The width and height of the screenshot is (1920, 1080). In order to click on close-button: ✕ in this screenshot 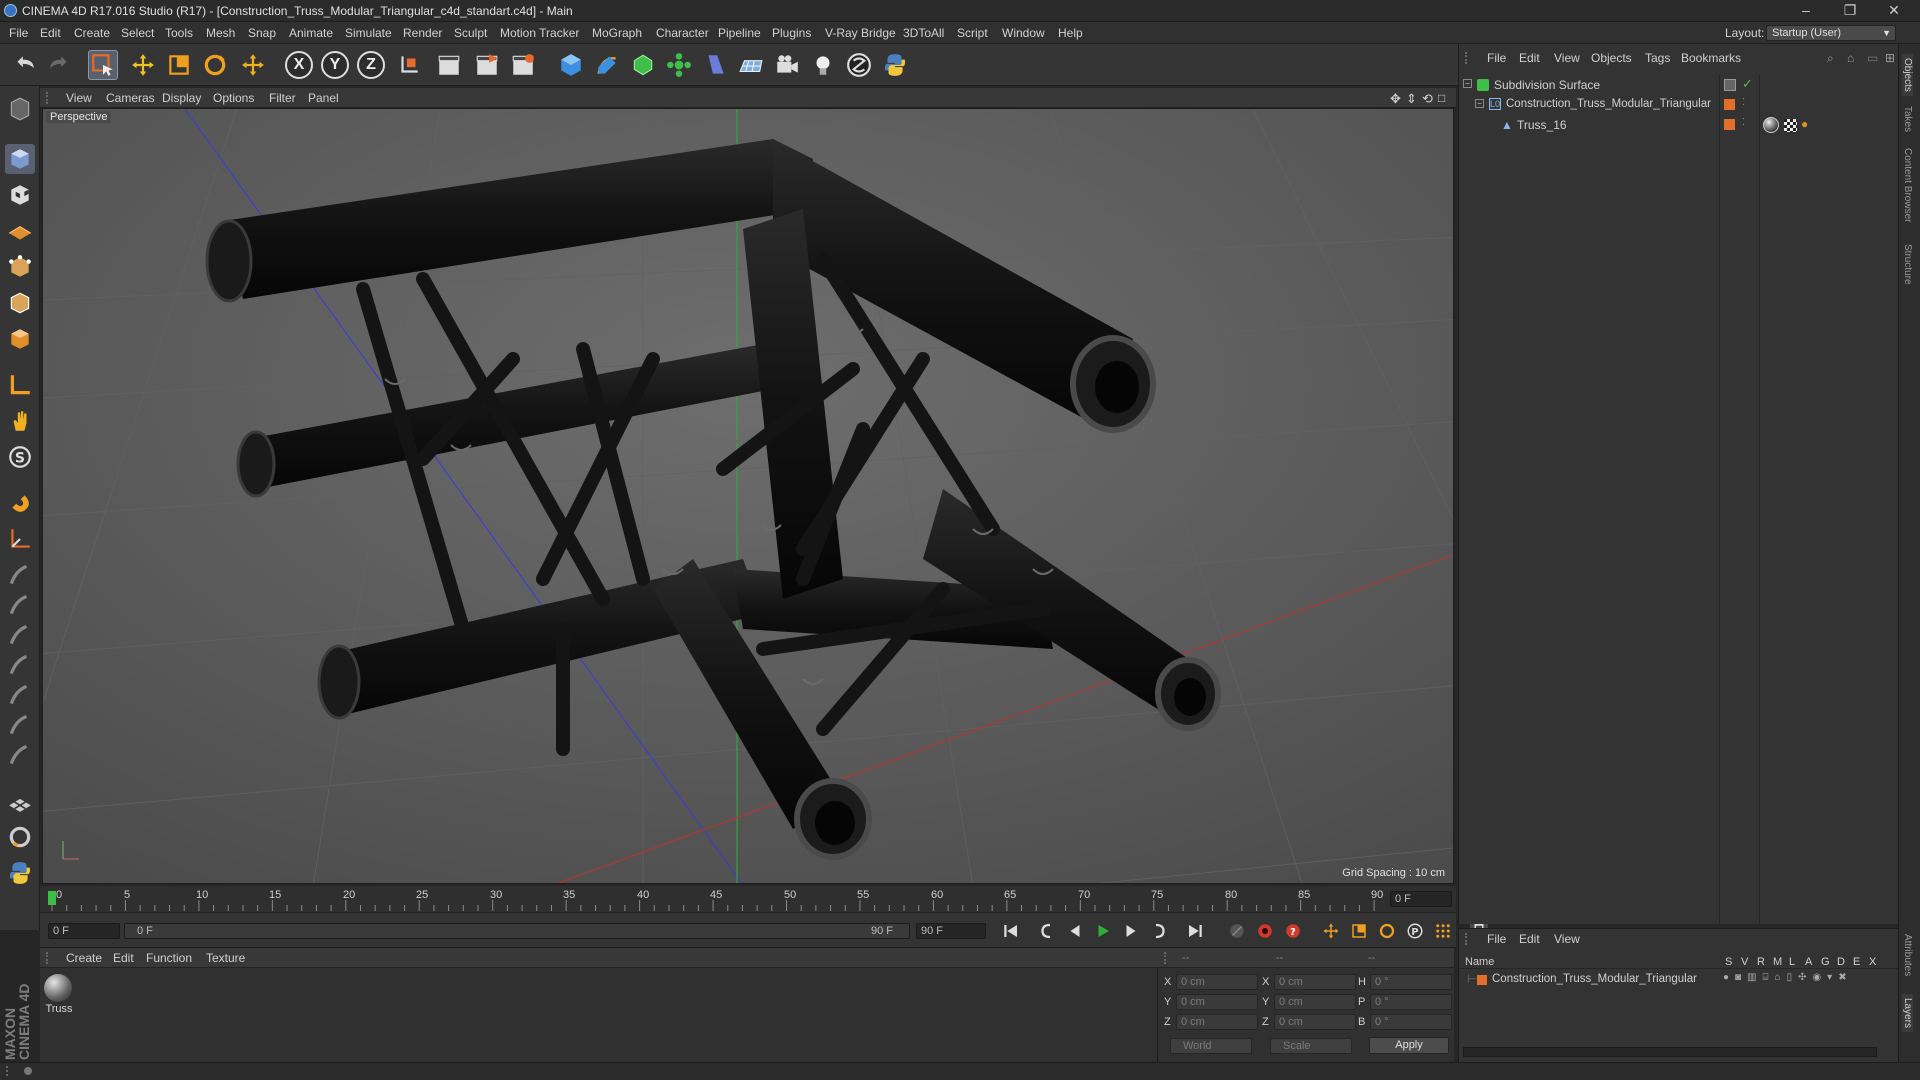, I will do `click(1894, 11)`.